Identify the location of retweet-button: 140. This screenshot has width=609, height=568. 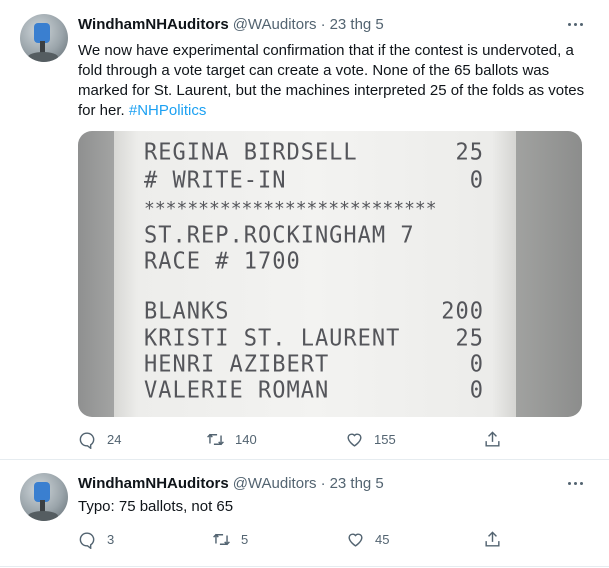
(231, 439).